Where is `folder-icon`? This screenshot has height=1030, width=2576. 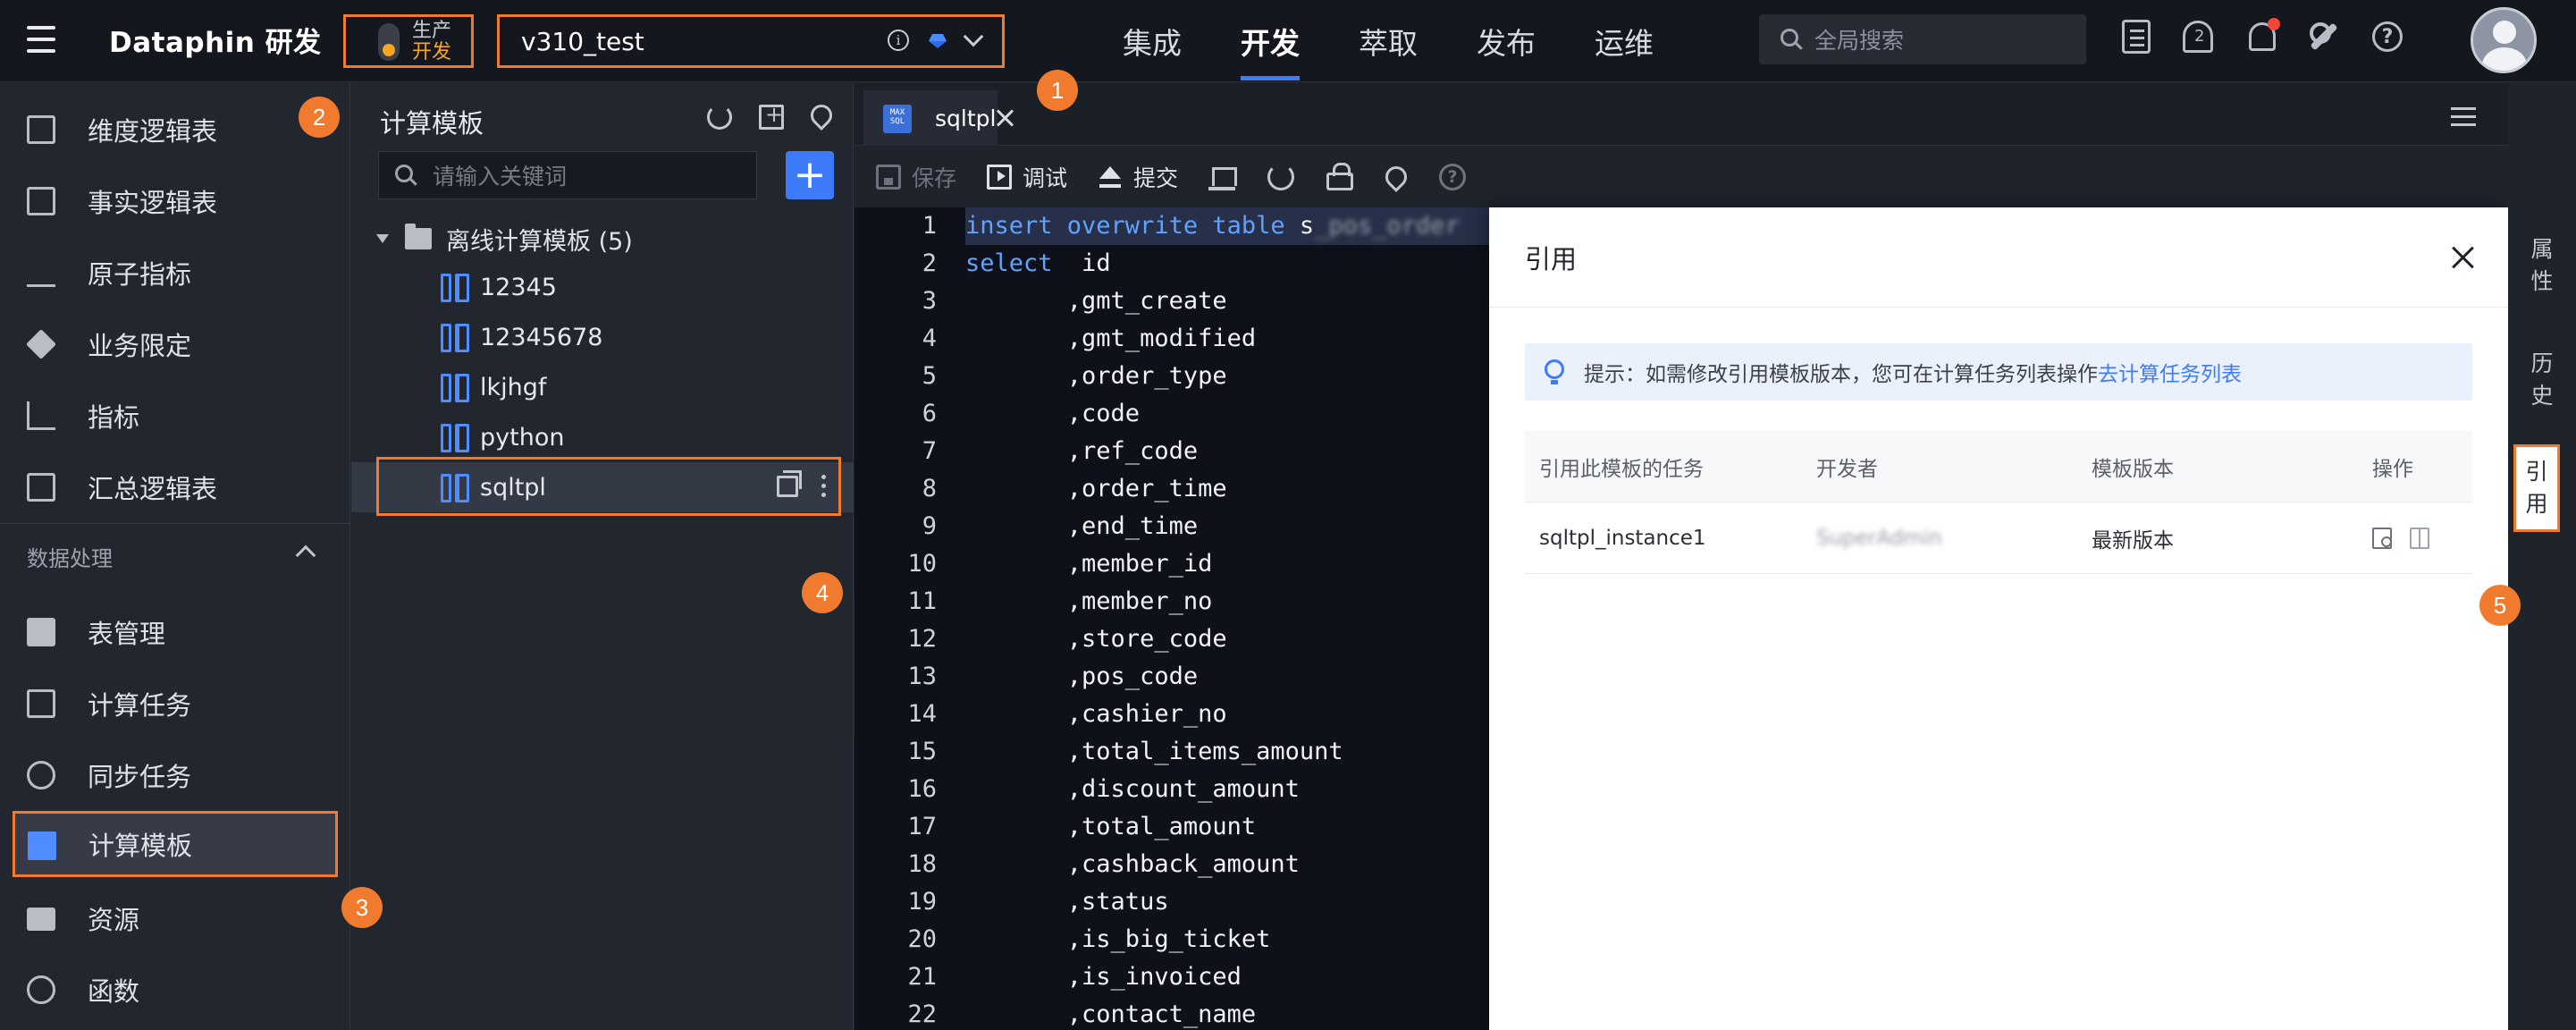
folder-icon is located at coordinates (419, 236).